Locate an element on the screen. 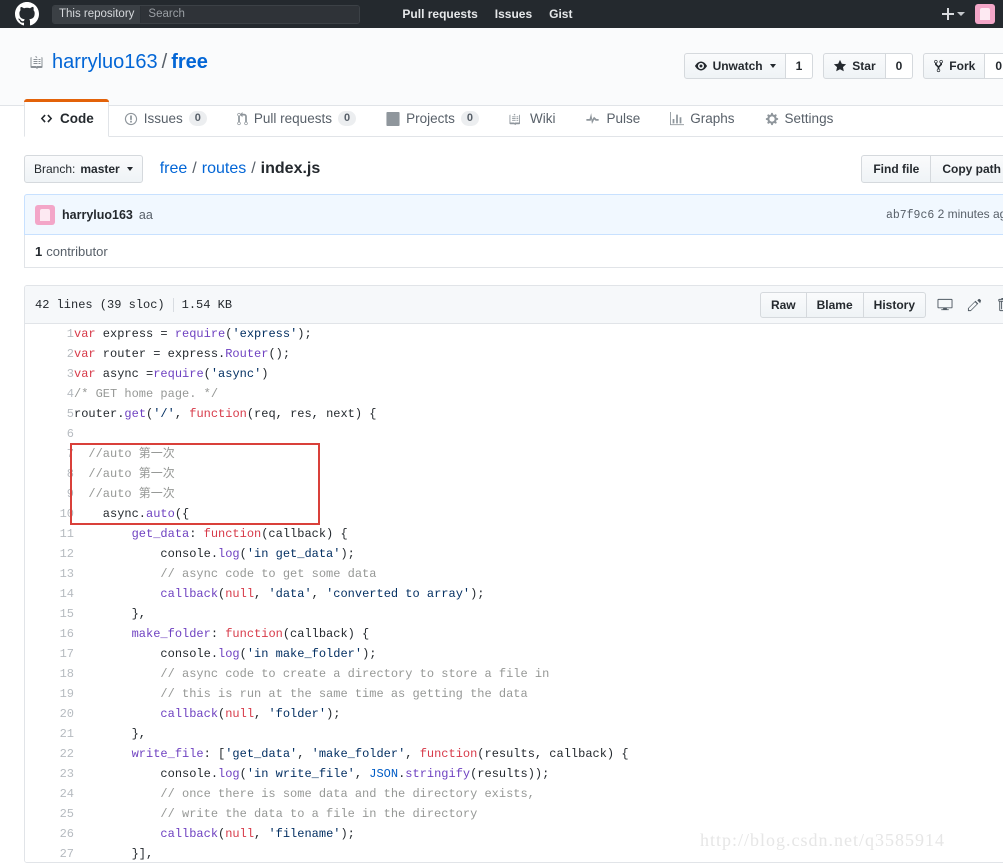 Image resolution: width=1003 pixels, height=863 pixels. code-token: console. is located at coordinates (146, 774).